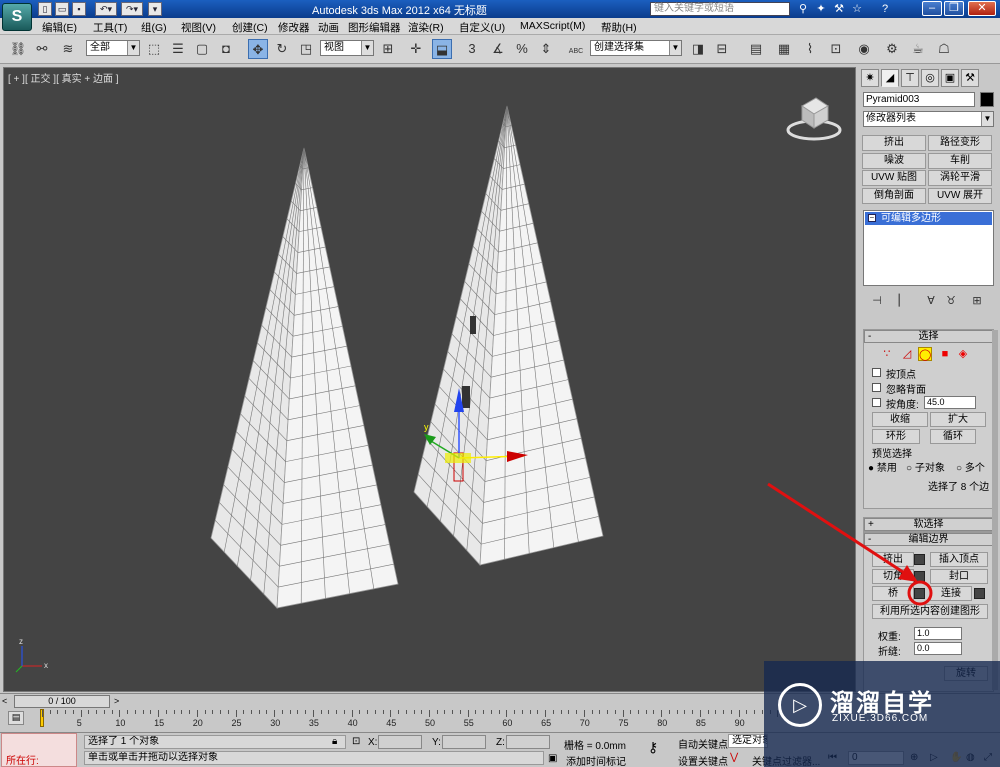  Describe the element at coordinates (464, 742) in the screenshot. I see `y-coord-field` at that location.